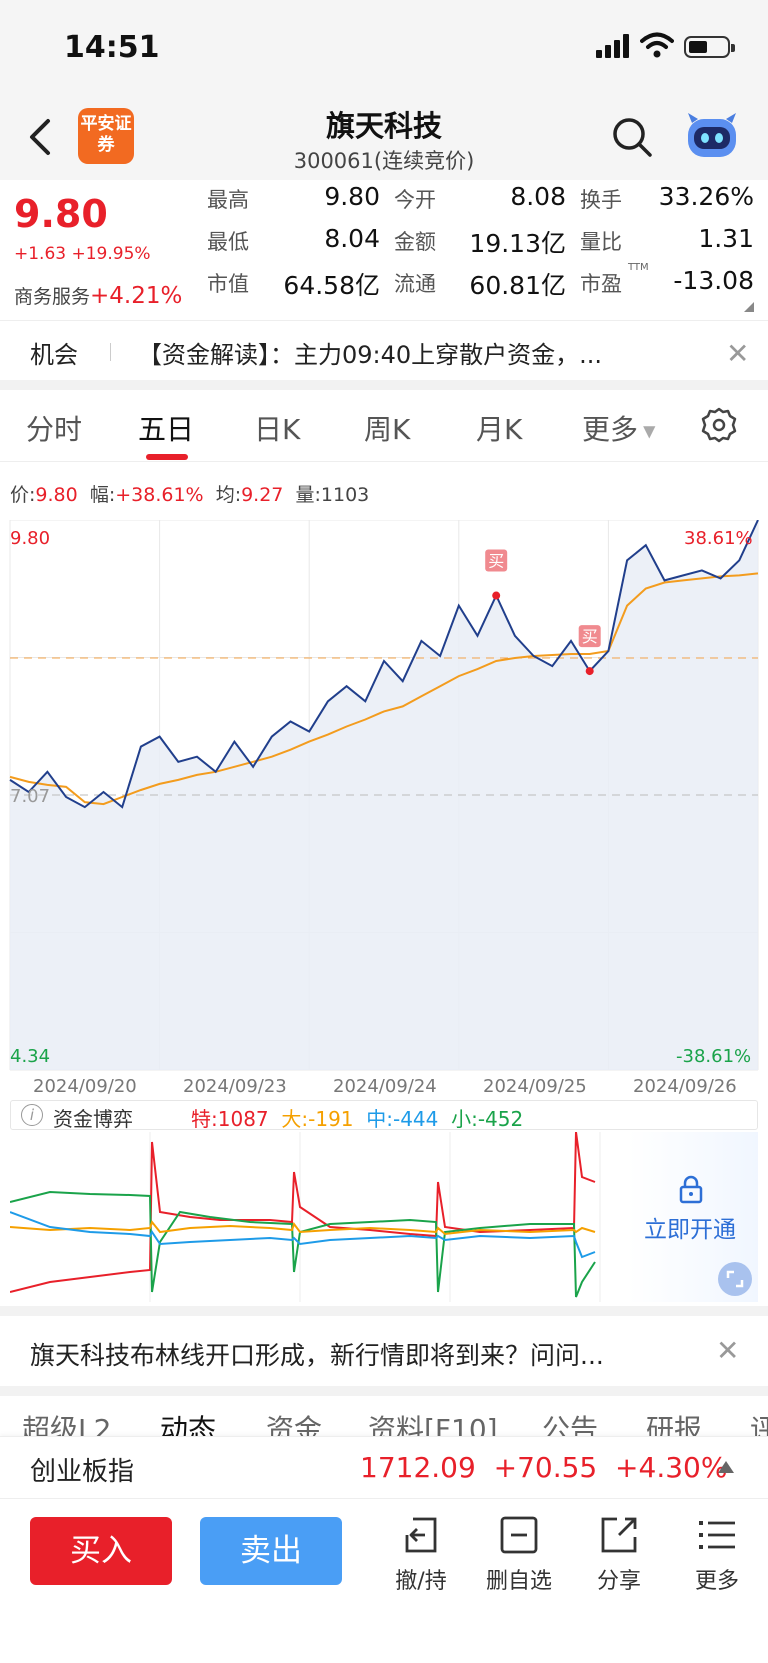  I want to click on index-bar: 创业板指 1712.09 +70.55 +4.30%, so click(384, 1467).